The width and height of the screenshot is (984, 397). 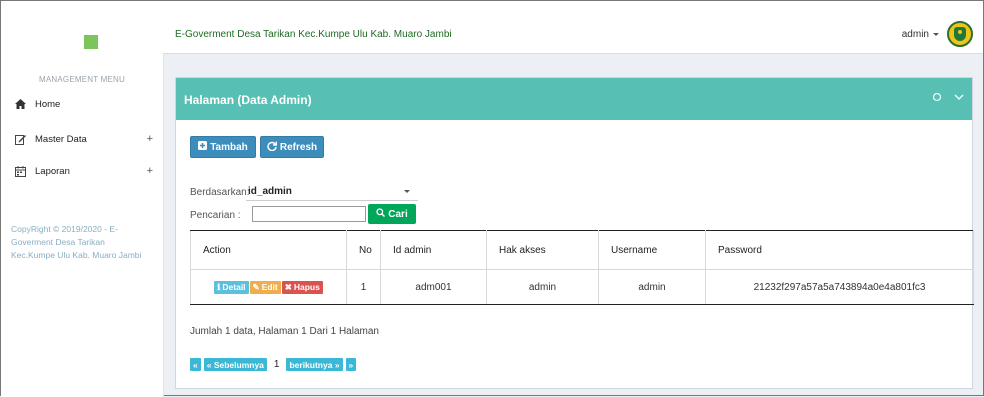 What do you see at coordinates (288, 286) in the screenshot?
I see `close-icon: ✖` at bounding box center [288, 286].